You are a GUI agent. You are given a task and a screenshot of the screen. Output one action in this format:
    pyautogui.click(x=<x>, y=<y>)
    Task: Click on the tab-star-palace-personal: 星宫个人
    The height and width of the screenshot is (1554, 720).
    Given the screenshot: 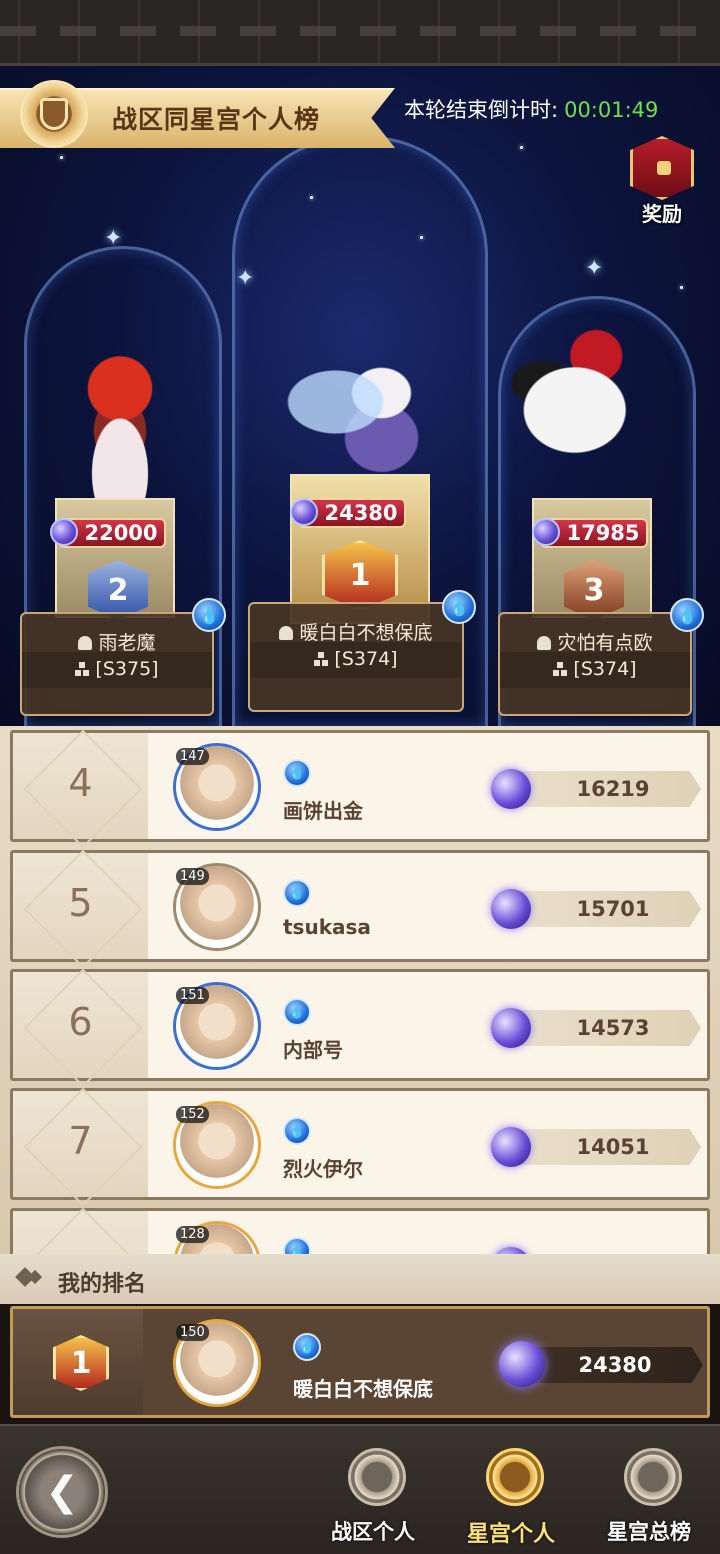 What is the action you would take?
    pyautogui.click(x=511, y=1498)
    